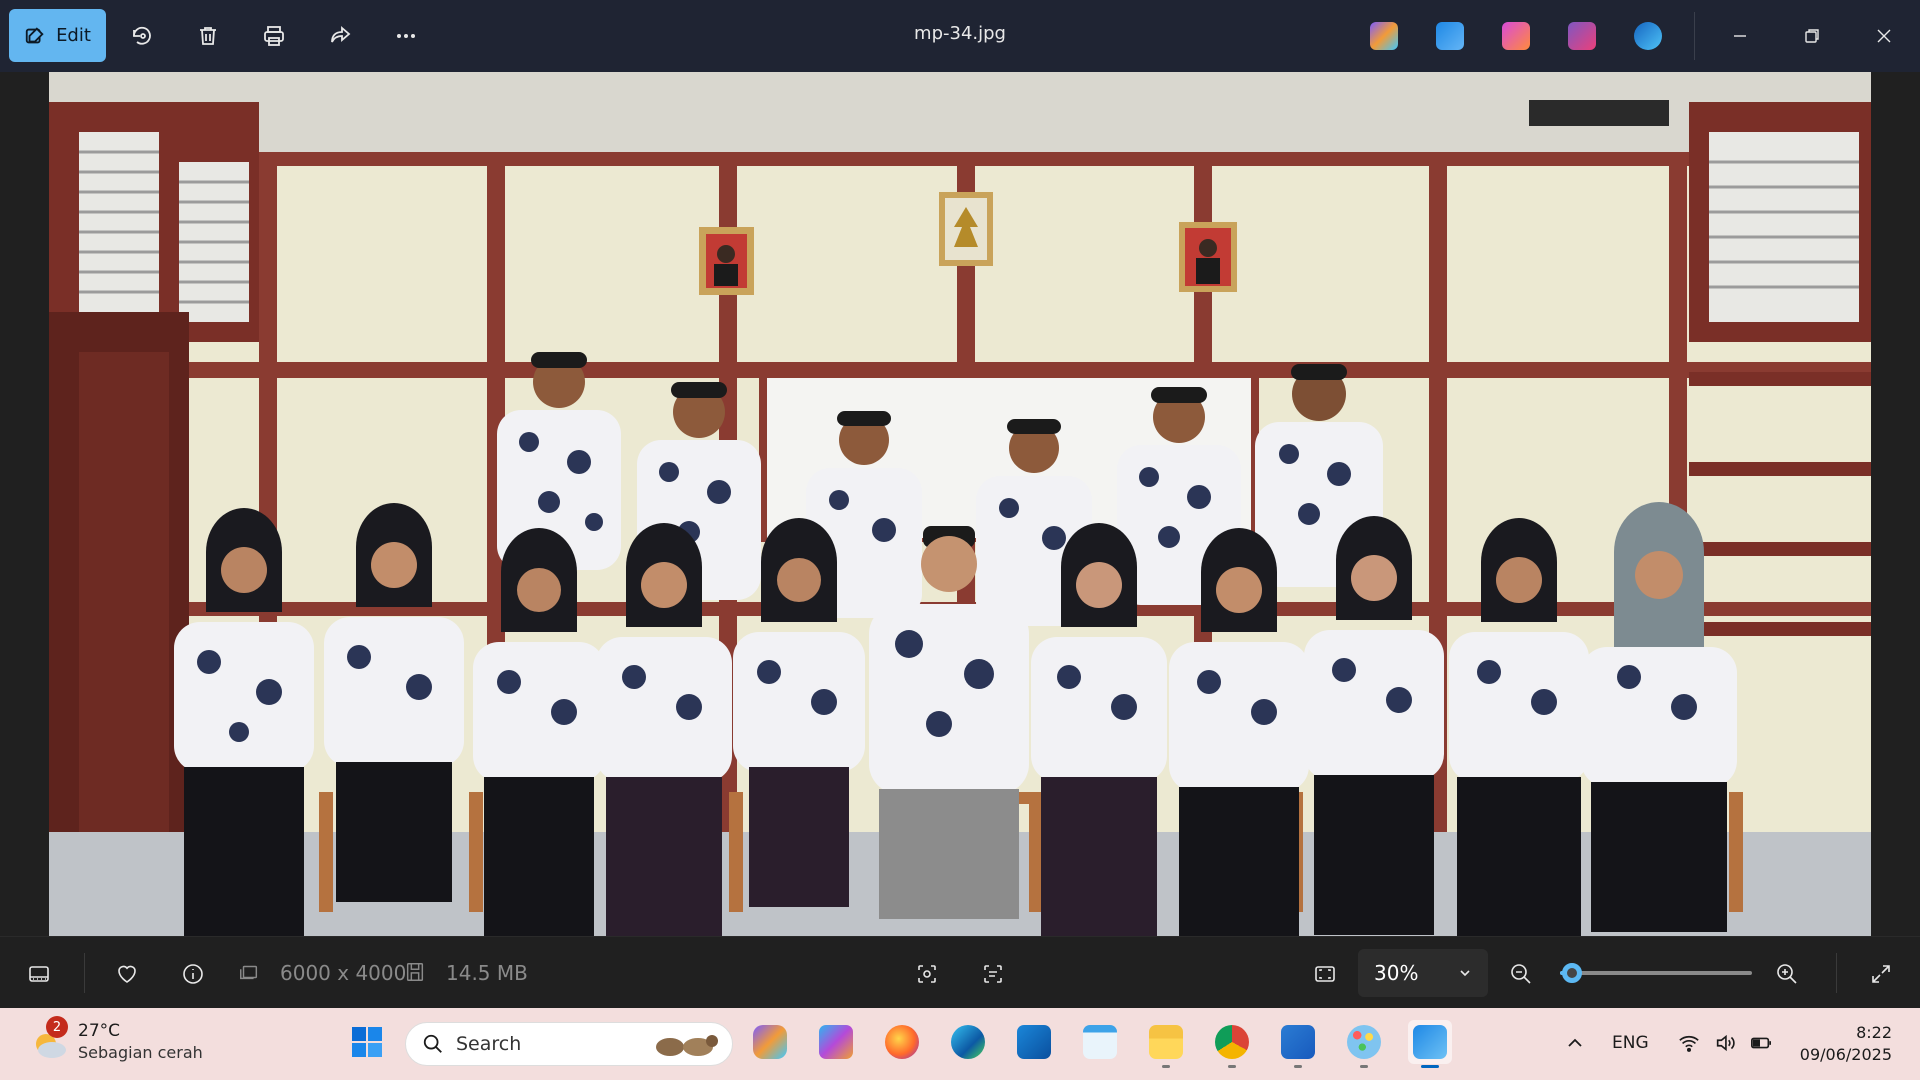 The height and width of the screenshot is (1080, 1920). Describe the element at coordinates (1845, 1054) in the screenshot. I see `clock-date: 09/06/2025` at that location.